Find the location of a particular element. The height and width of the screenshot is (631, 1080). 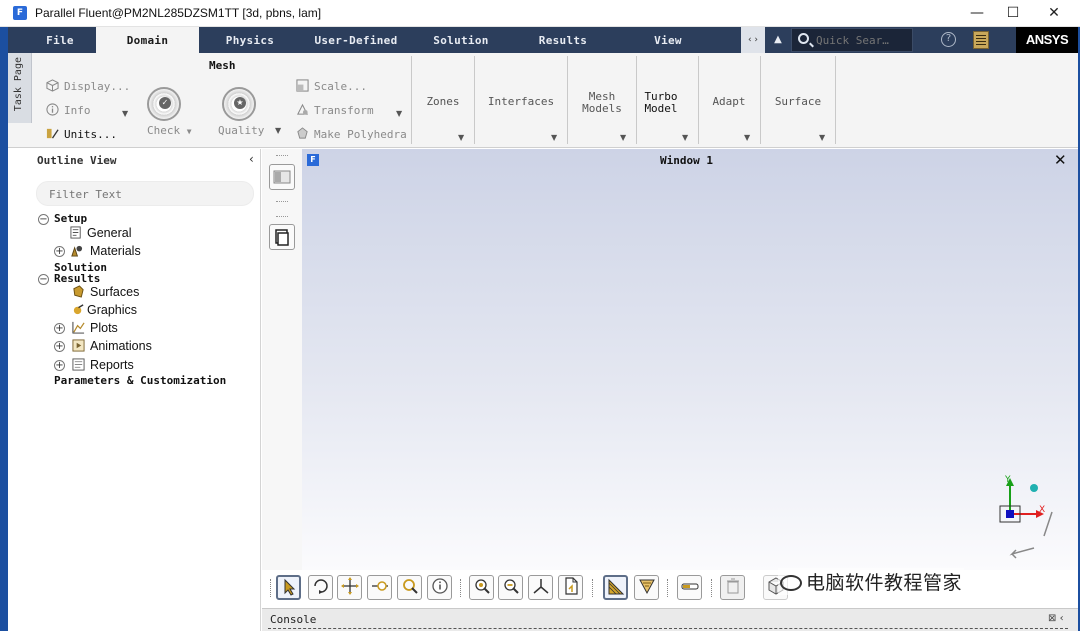

zoom-to-area-button is located at coordinates (409, 587).